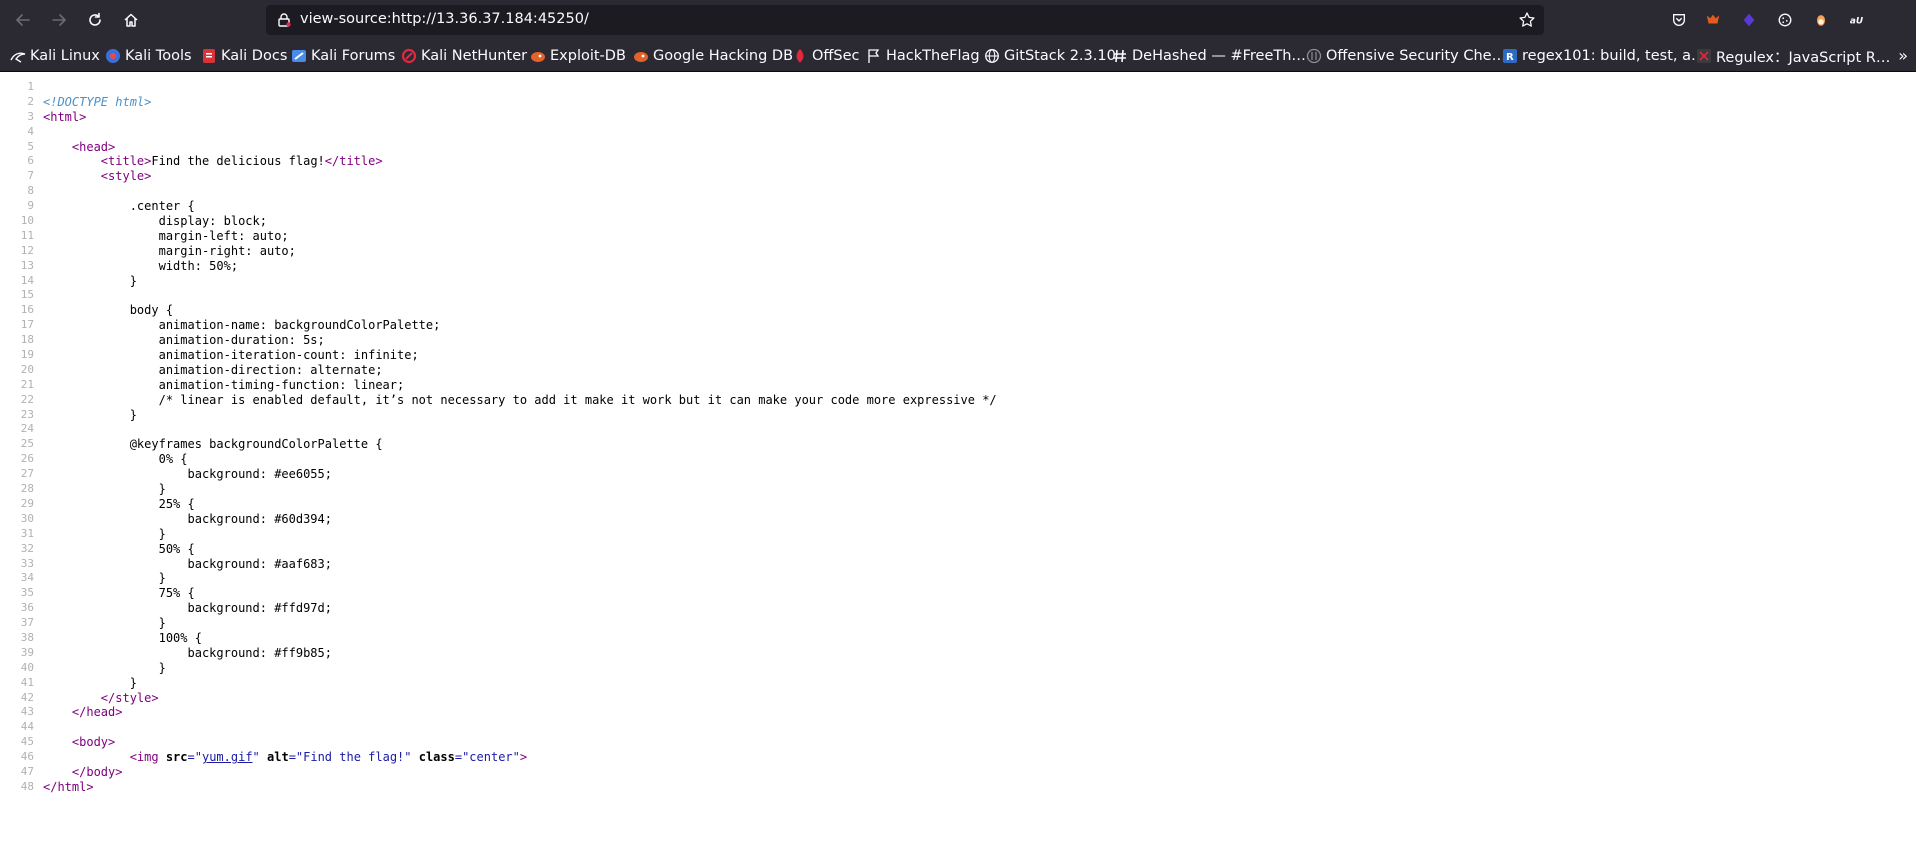 This screenshot has width=1916, height=863. Describe the element at coordinates (1857, 20) in the screenshot. I see `user-agent-switcher-icon: aU` at that location.